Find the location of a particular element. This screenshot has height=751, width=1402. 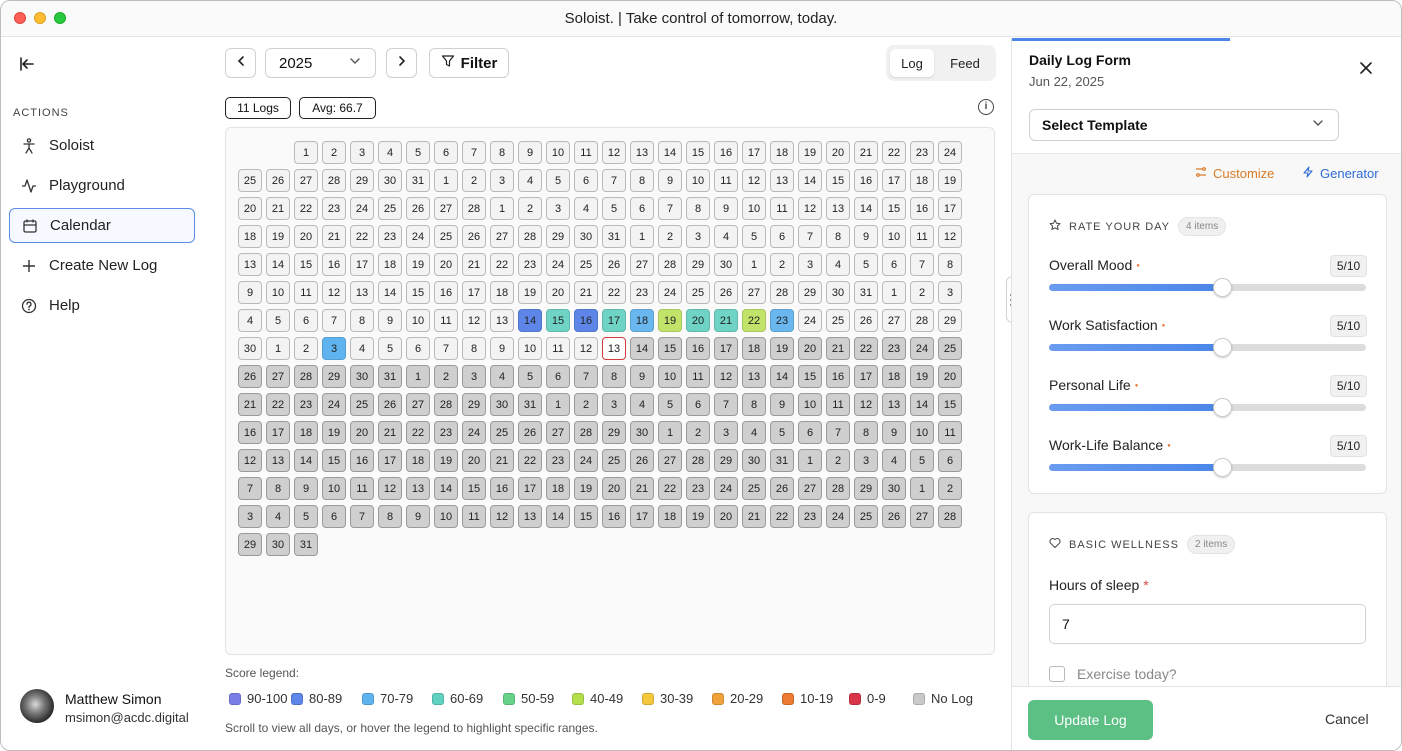

legend-item: 50-59 is located at coordinates (528, 698).